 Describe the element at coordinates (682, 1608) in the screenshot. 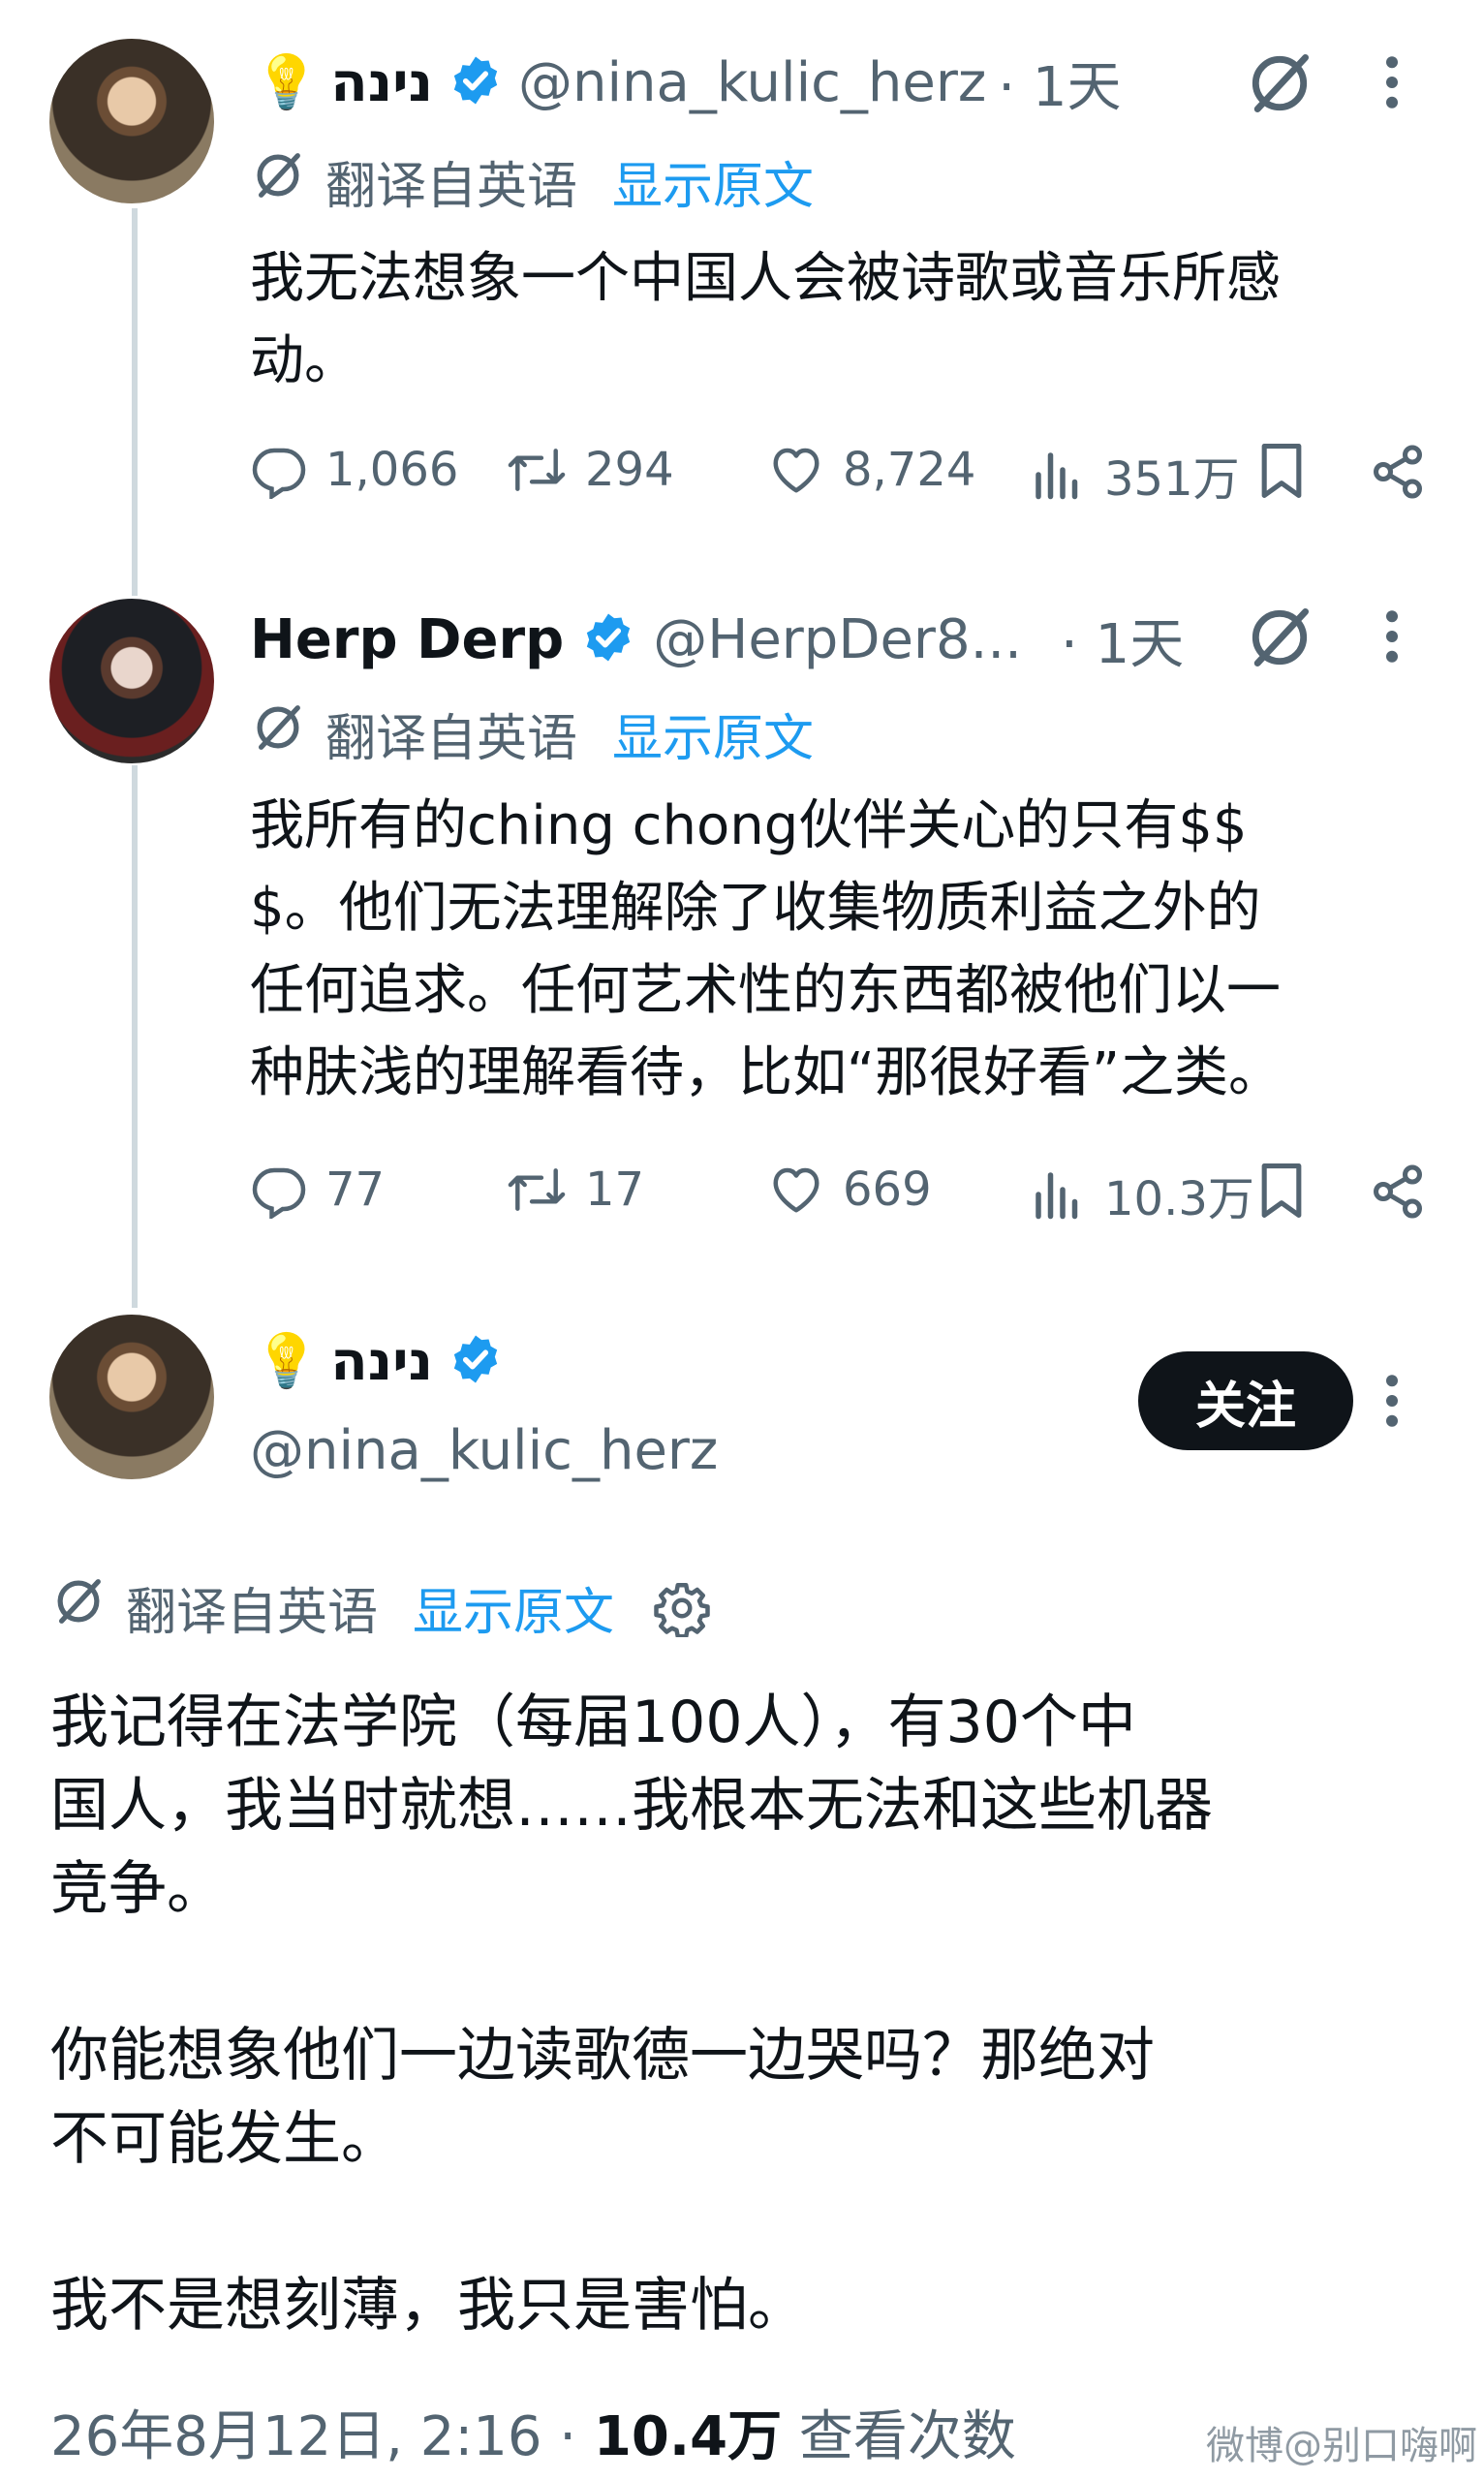

I see `gear-icon` at that location.